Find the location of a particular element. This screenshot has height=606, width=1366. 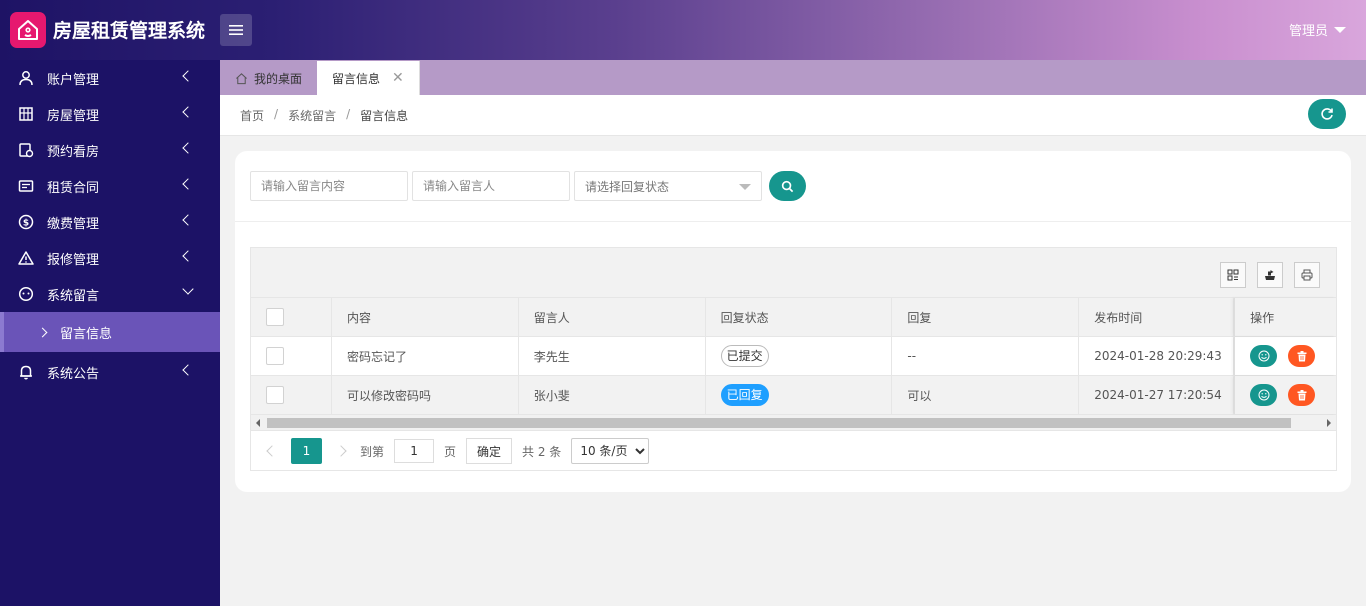

refresh-button is located at coordinates (1327, 114).